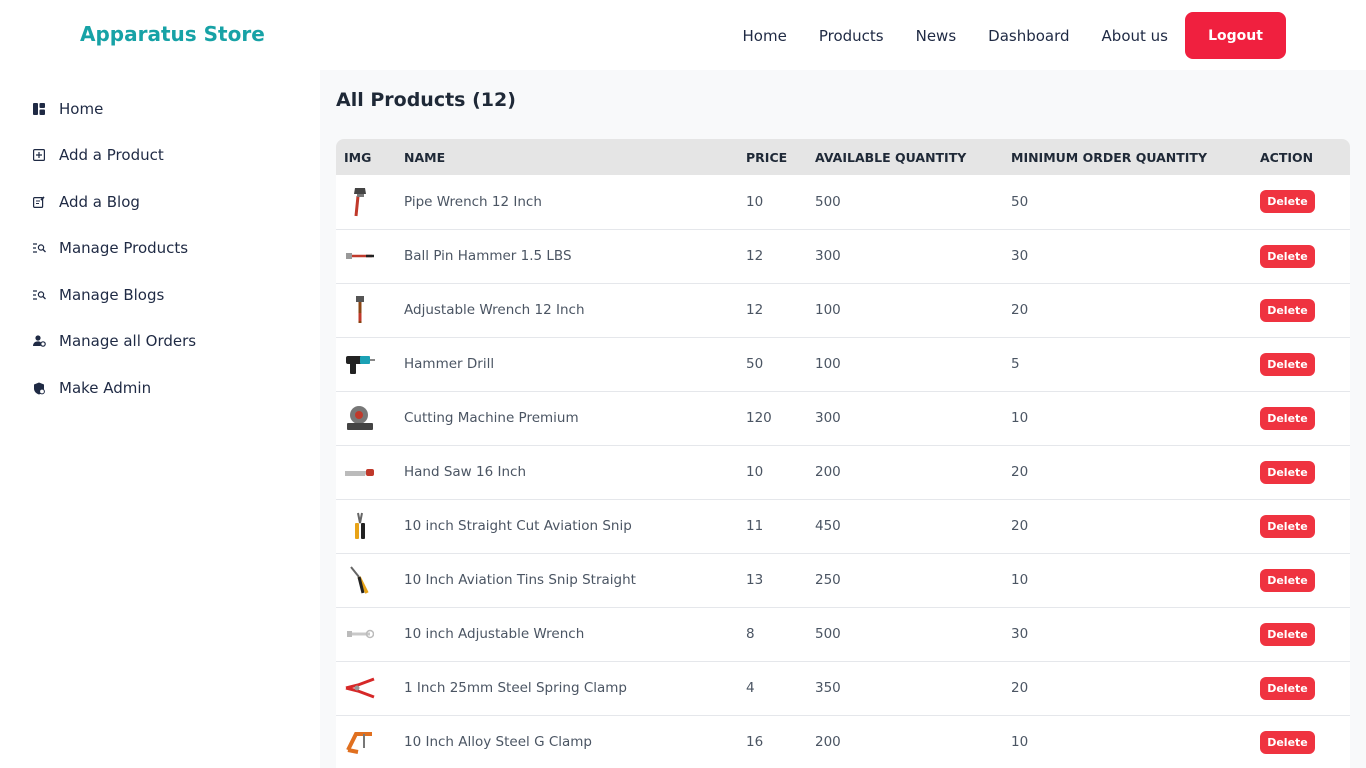  I want to click on sidebar-item-label: Manage Blogs, so click(112, 295).